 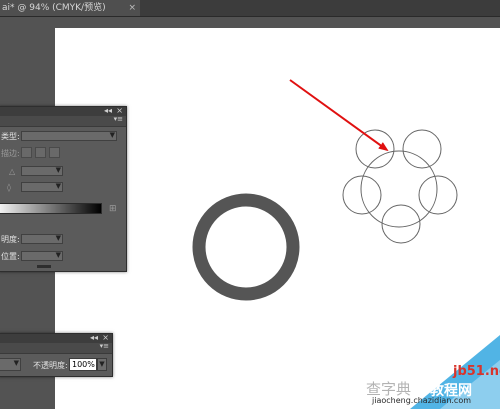 I want to click on circle-flower, so click(x=400, y=186).